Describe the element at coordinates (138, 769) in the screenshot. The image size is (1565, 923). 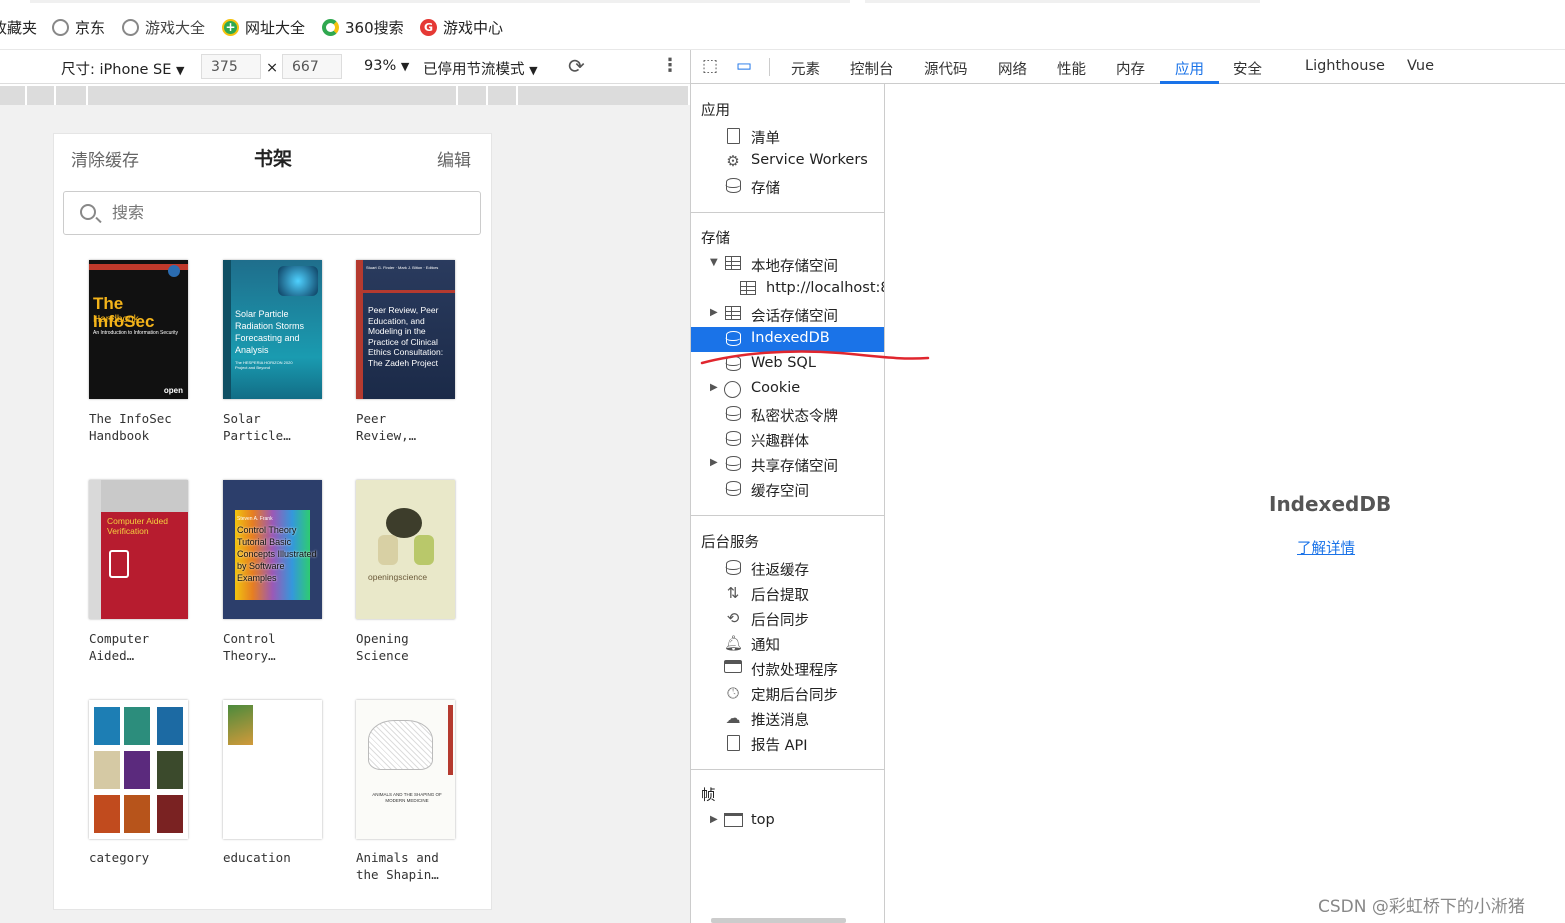
I see `book-cover-category` at that location.